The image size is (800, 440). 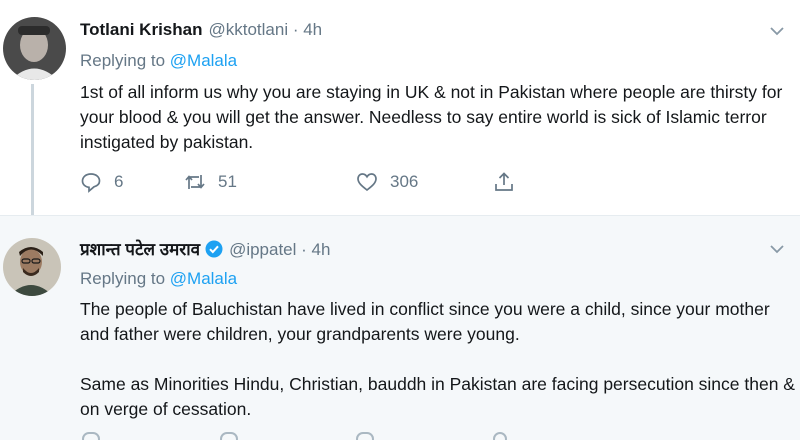 I want to click on handle-and-time: @kktotlani · 4h, so click(x=265, y=30).